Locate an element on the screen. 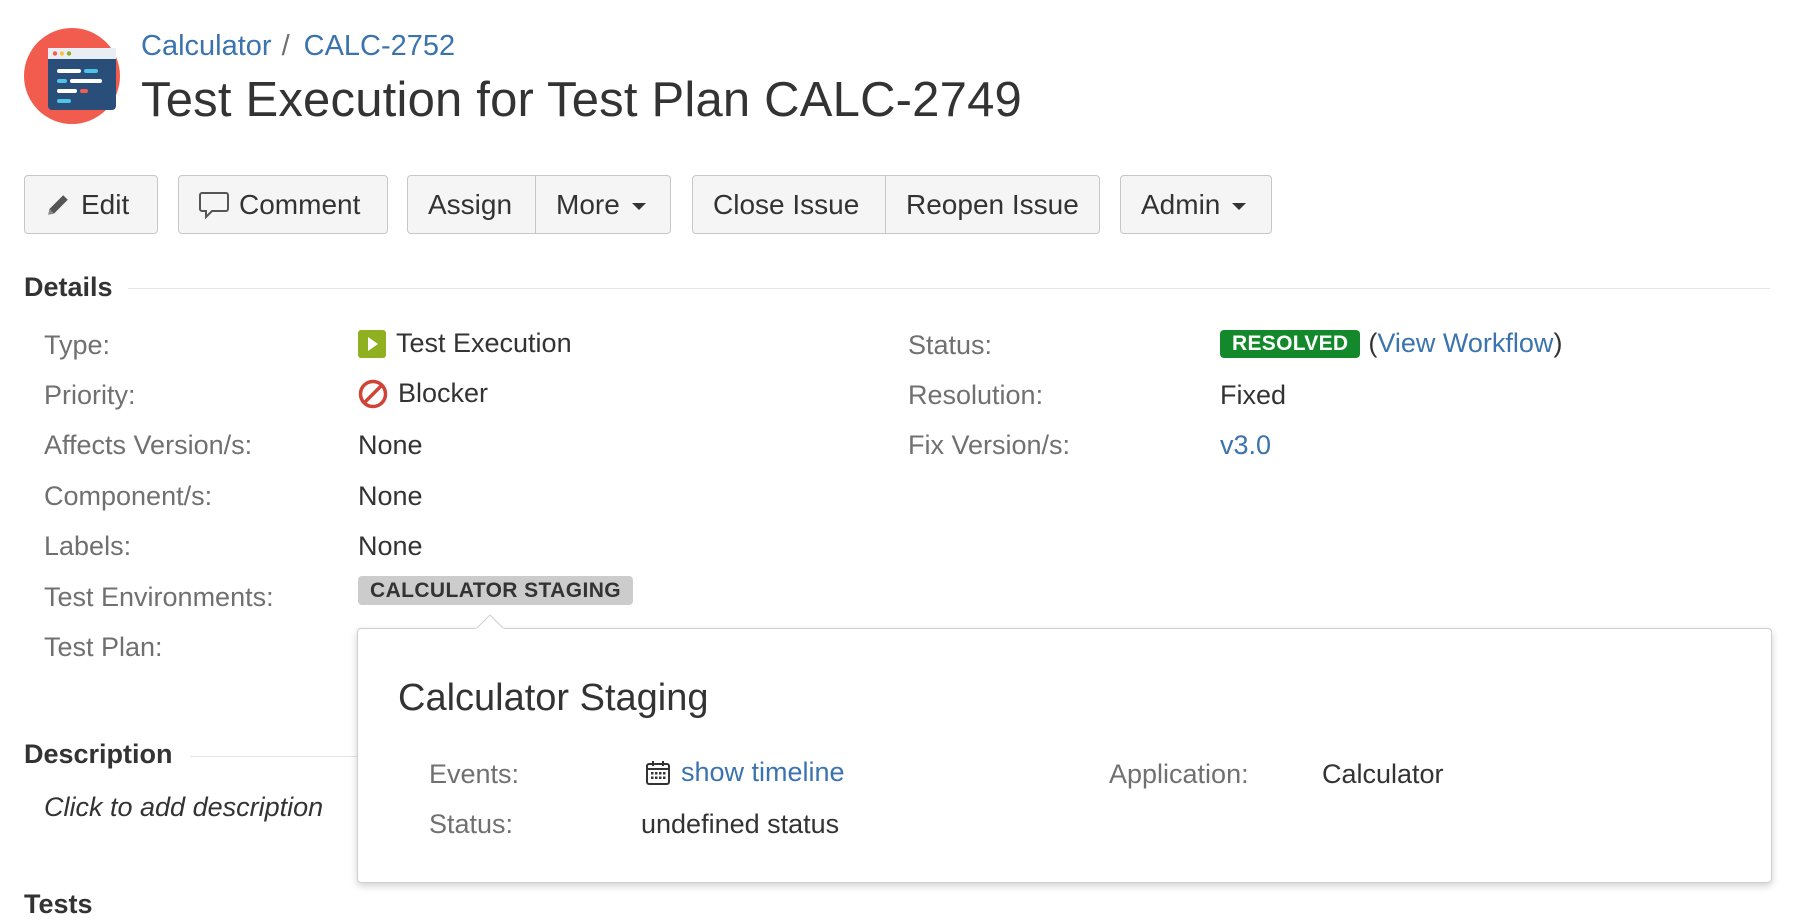 The image size is (1794, 920). tests-heading: Tests is located at coordinates (58, 904).